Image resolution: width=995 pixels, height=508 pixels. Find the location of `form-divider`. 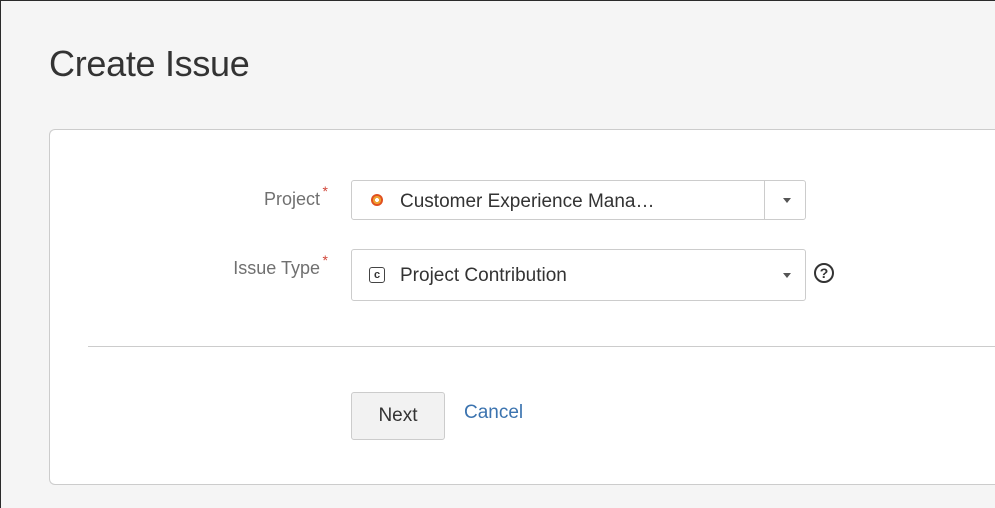

form-divider is located at coordinates (541, 346).